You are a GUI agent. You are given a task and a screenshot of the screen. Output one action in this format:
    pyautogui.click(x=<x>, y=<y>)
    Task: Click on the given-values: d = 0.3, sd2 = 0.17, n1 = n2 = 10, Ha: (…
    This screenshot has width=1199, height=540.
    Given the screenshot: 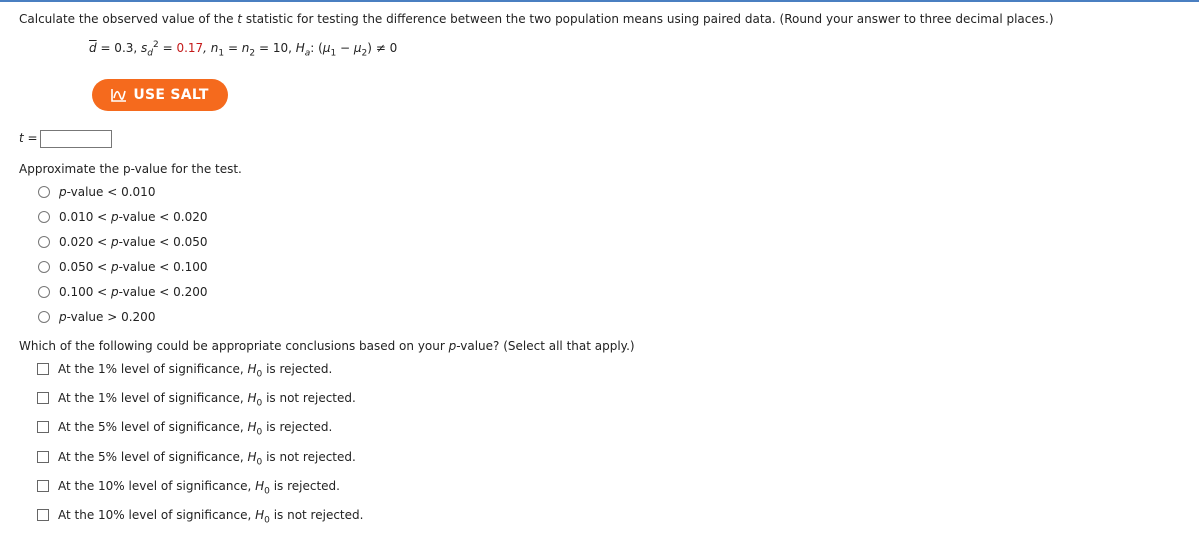 What is the action you would take?
    pyautogui.click(x=243, y=49)
    